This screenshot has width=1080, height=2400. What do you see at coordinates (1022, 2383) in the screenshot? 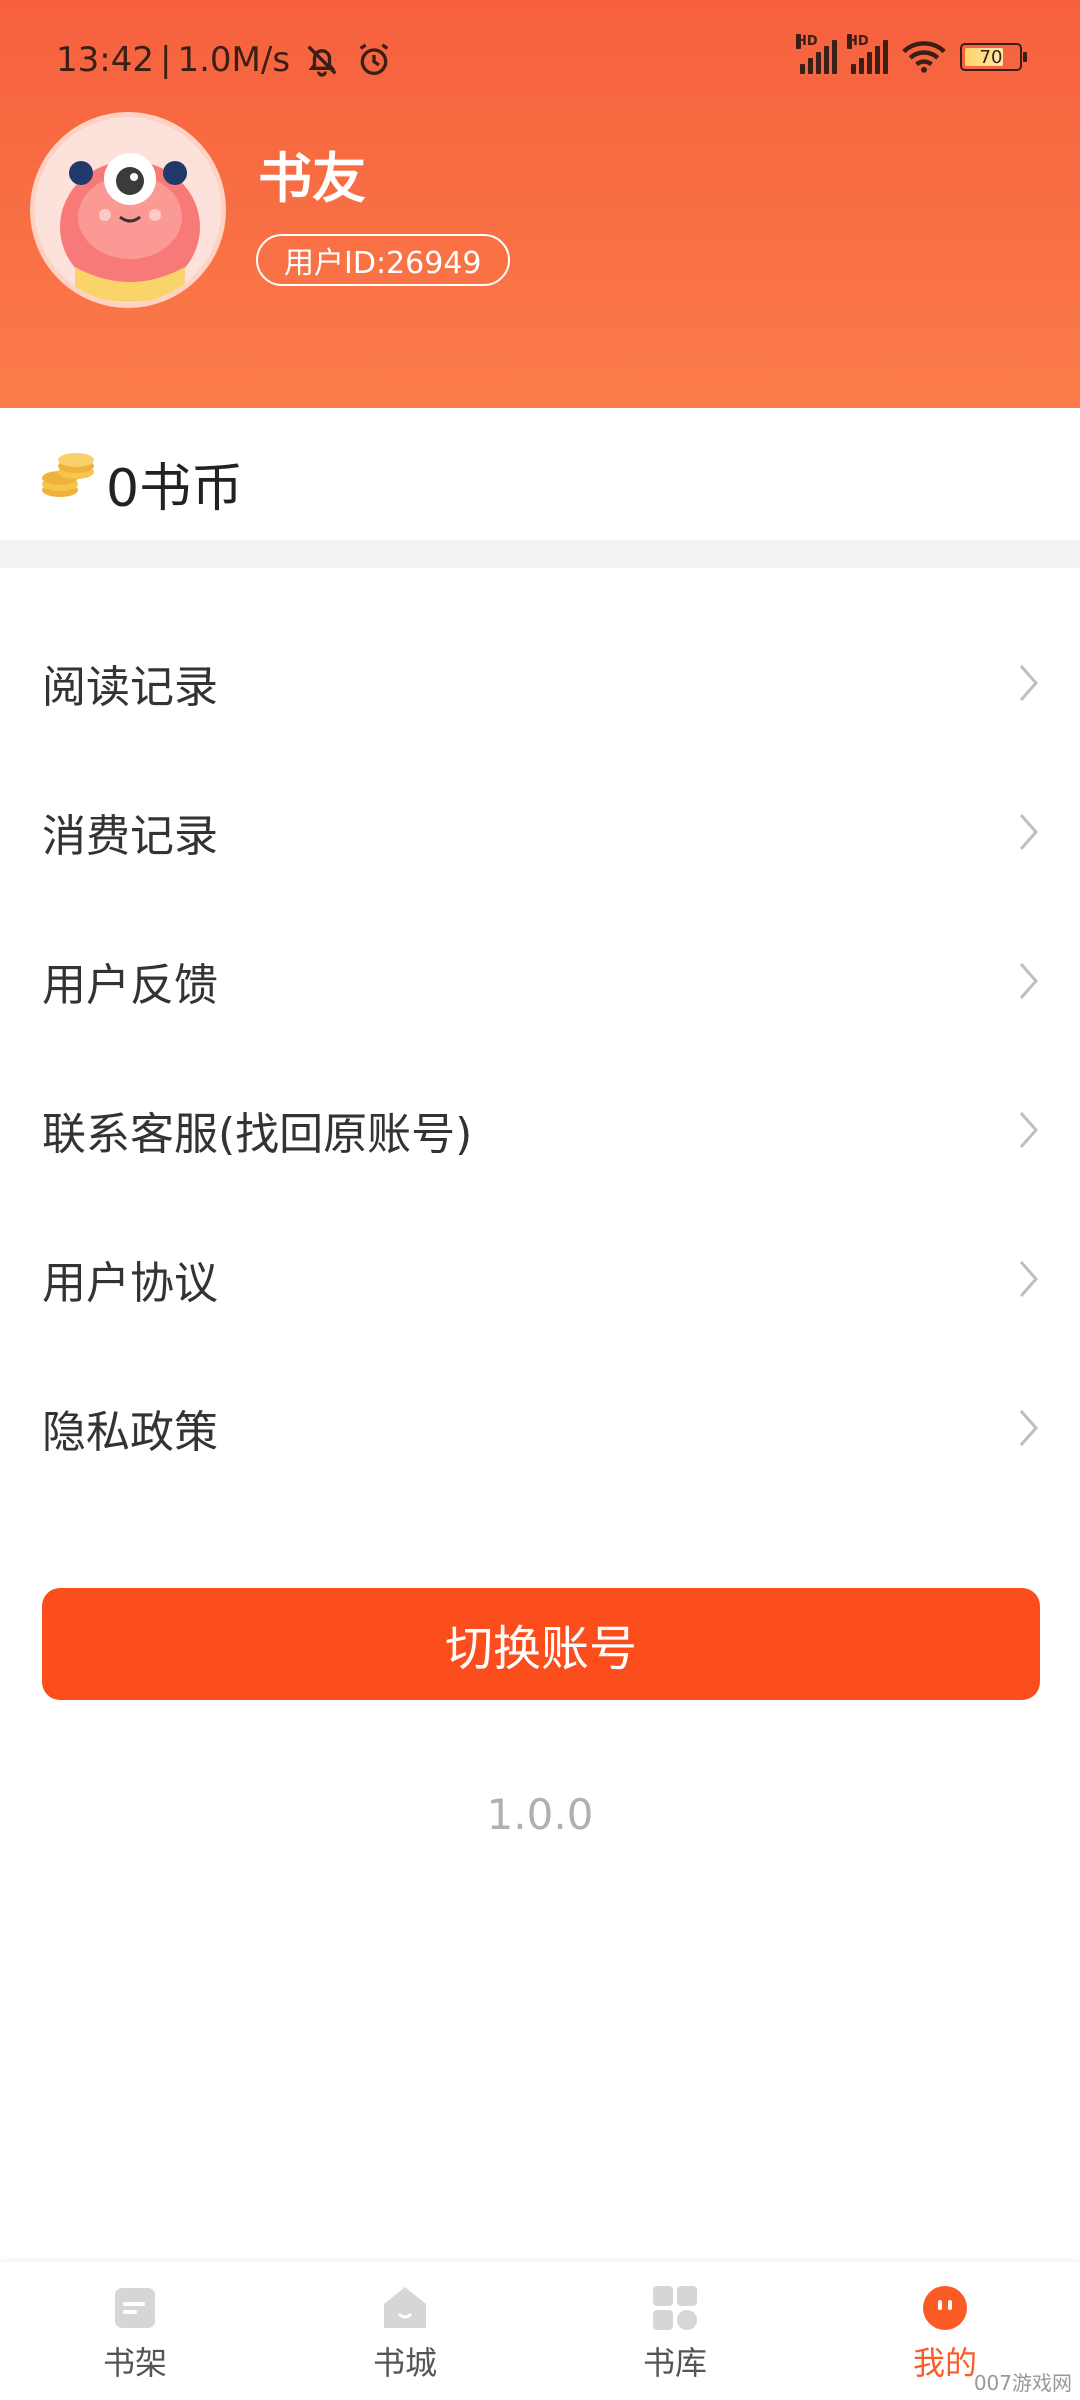
I see `watermark: 007游戏网` at bounding box center [1022, 2383].